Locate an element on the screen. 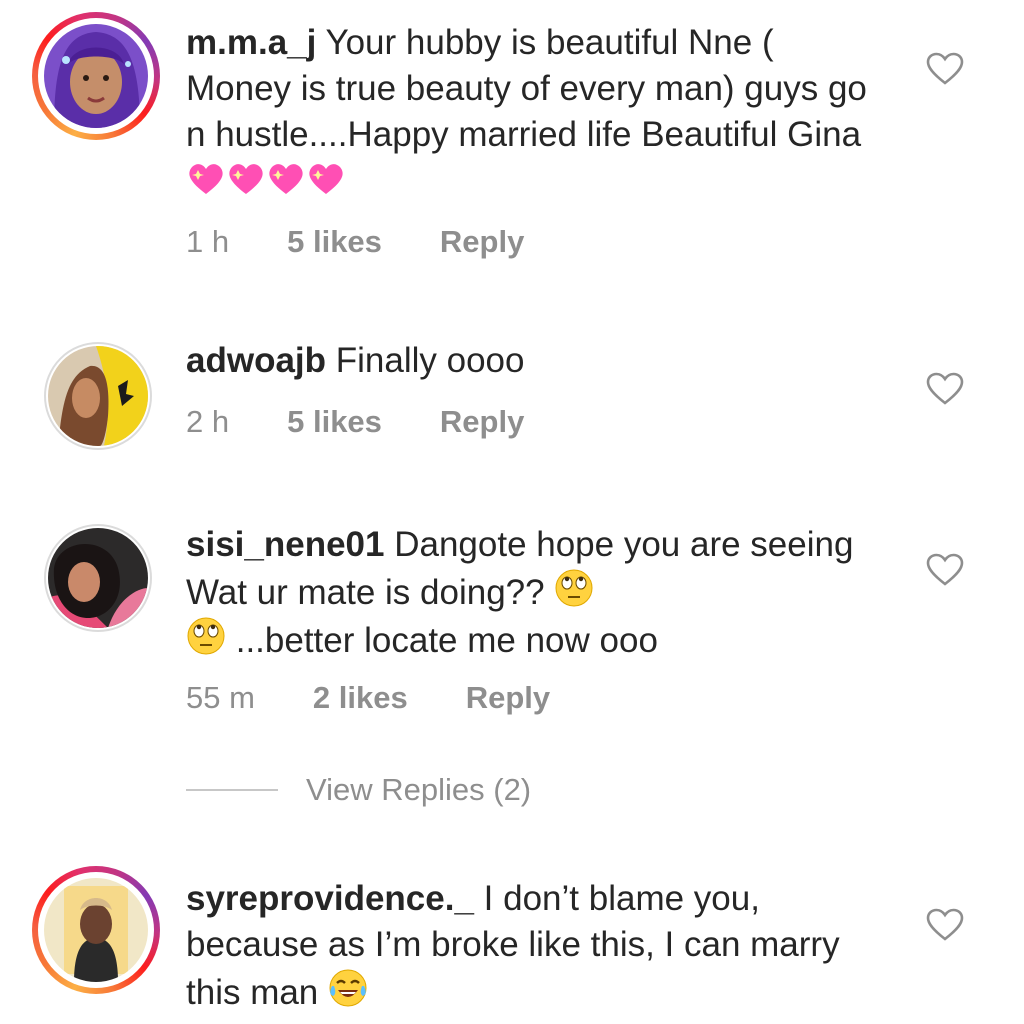  comment-username: sisi_nene01 is located at coordinates (285, 544).